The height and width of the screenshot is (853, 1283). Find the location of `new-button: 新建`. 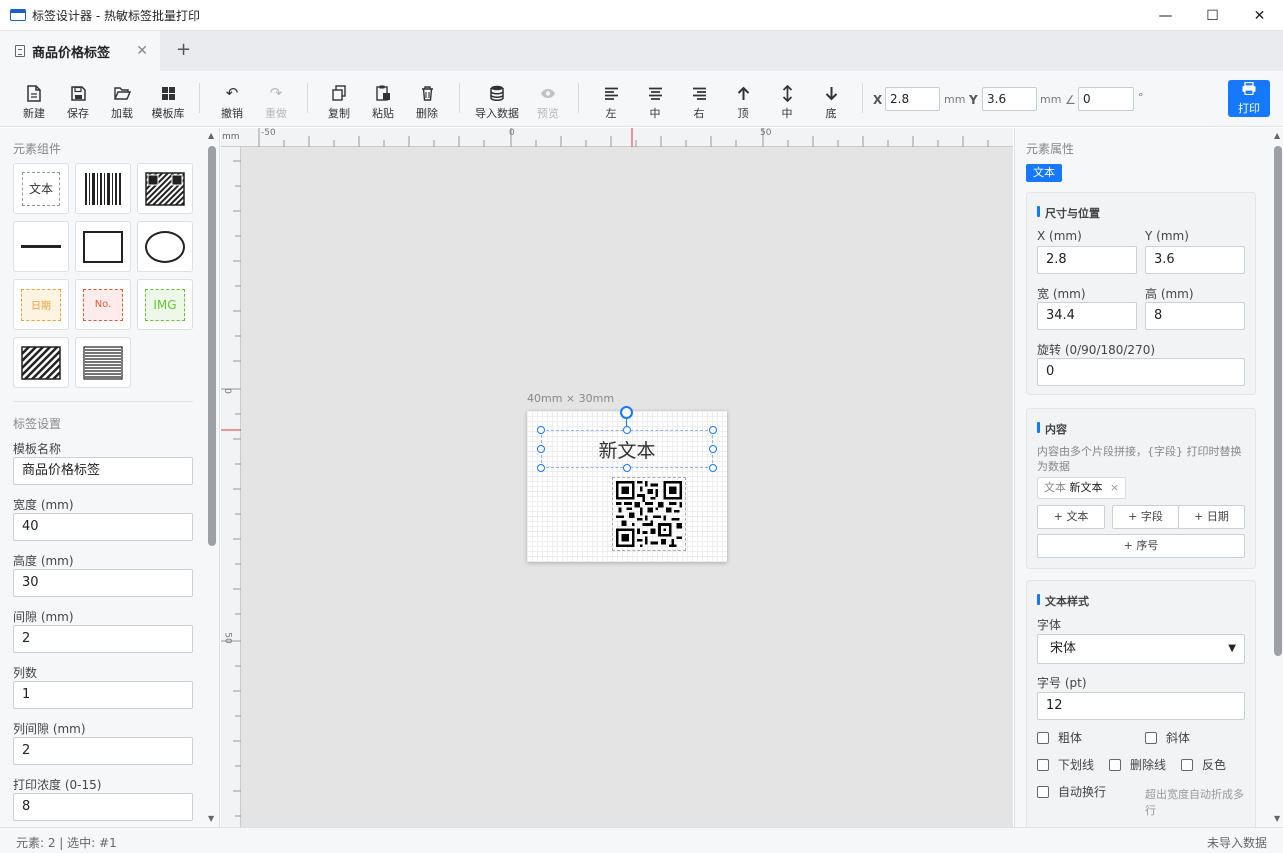

new-button: 新建 is located at coordinates (34, 99).